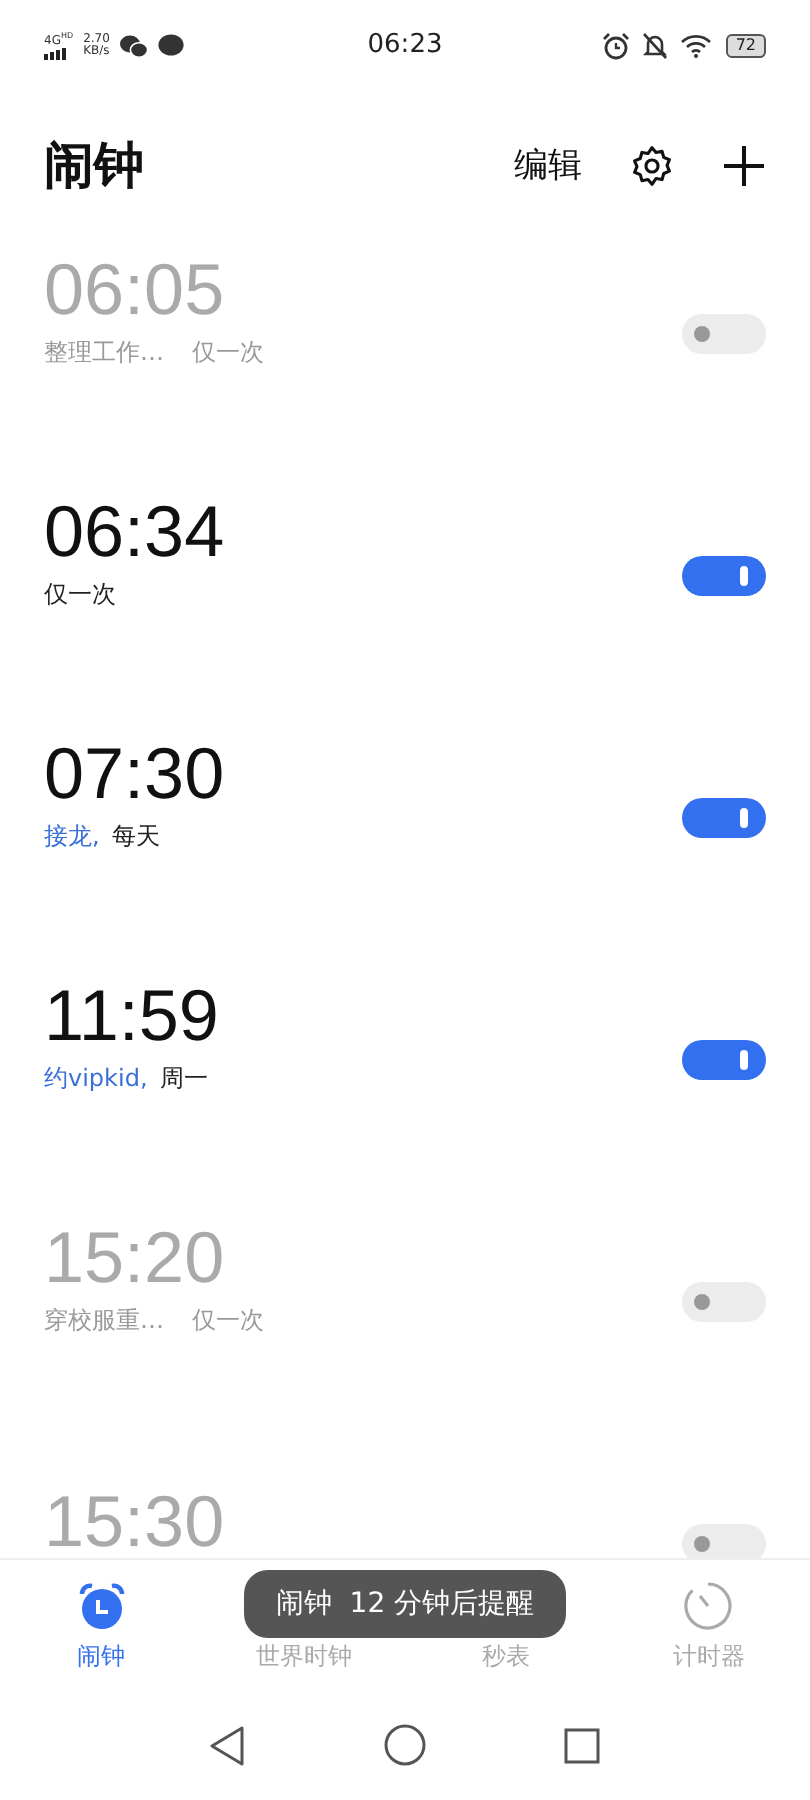 The image size is (810, 1800). I want to click on alarm-time: 06:34, so click(134, 531).